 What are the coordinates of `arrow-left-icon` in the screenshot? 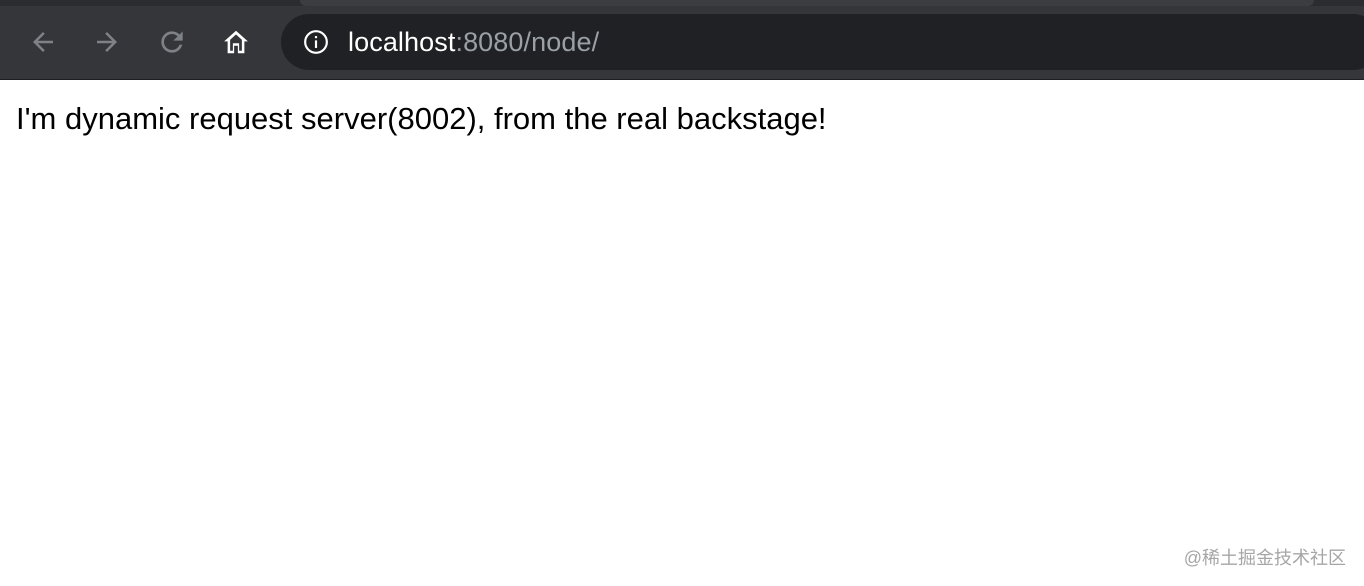 It's located at (43, 42).